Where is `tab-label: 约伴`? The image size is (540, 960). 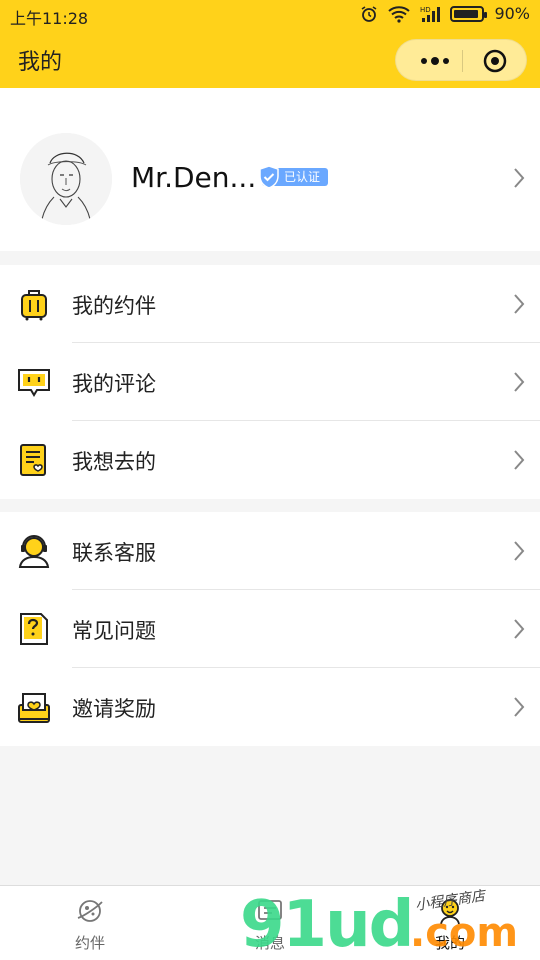 tab-label: 约伴 is located at coordinates (89, 943).